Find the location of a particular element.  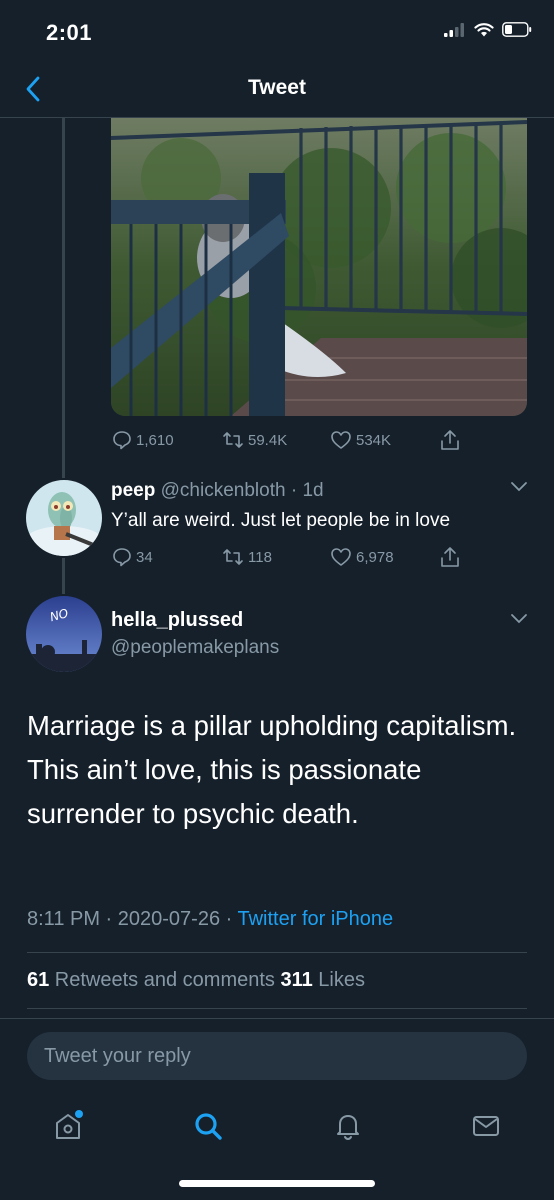

like-action: 6,978 is located at coordinates (362, 557).